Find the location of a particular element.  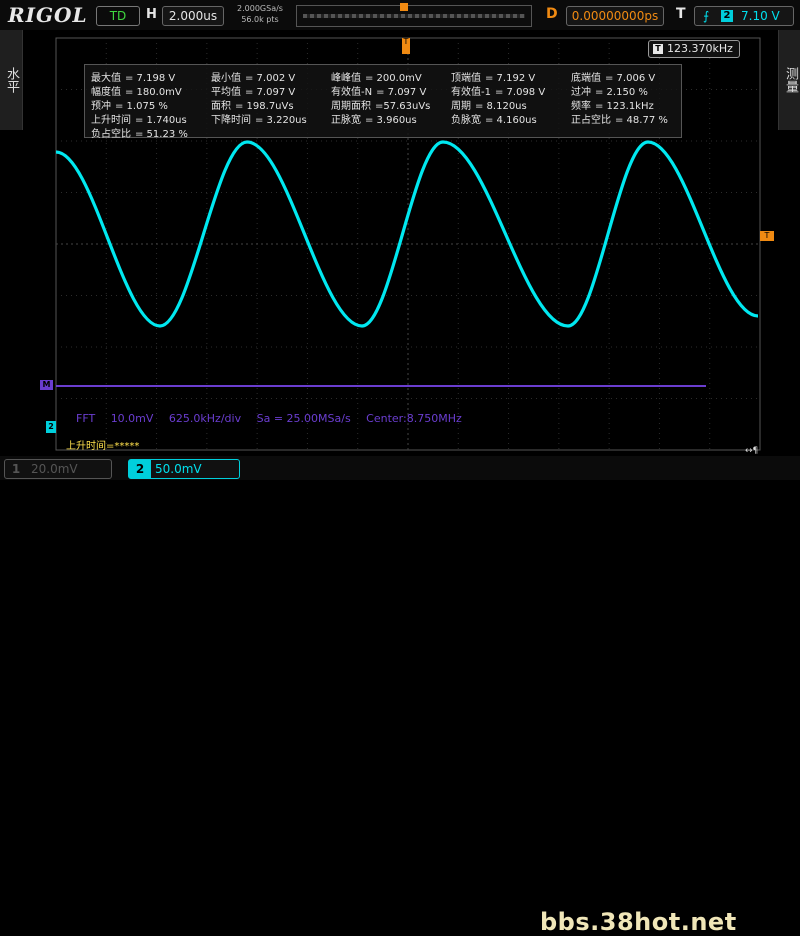

math-offset-marker: M is located at coordinates (46, 385).